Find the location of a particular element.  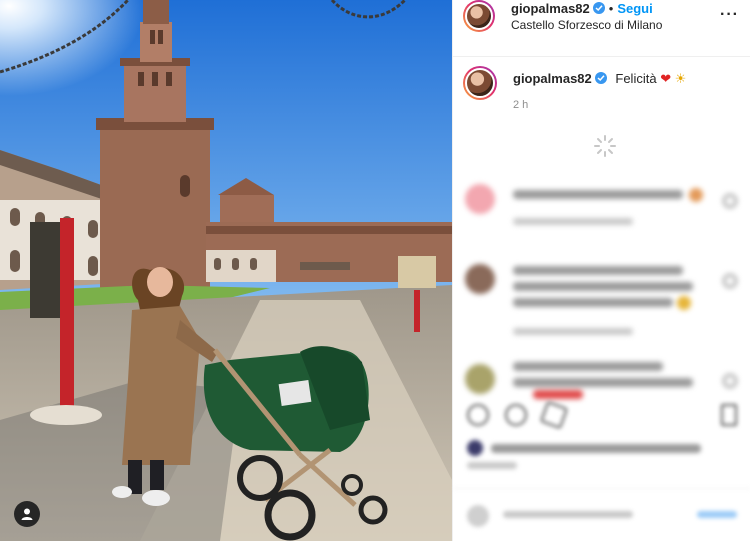

publish-button is located at coordinates (717, 514).